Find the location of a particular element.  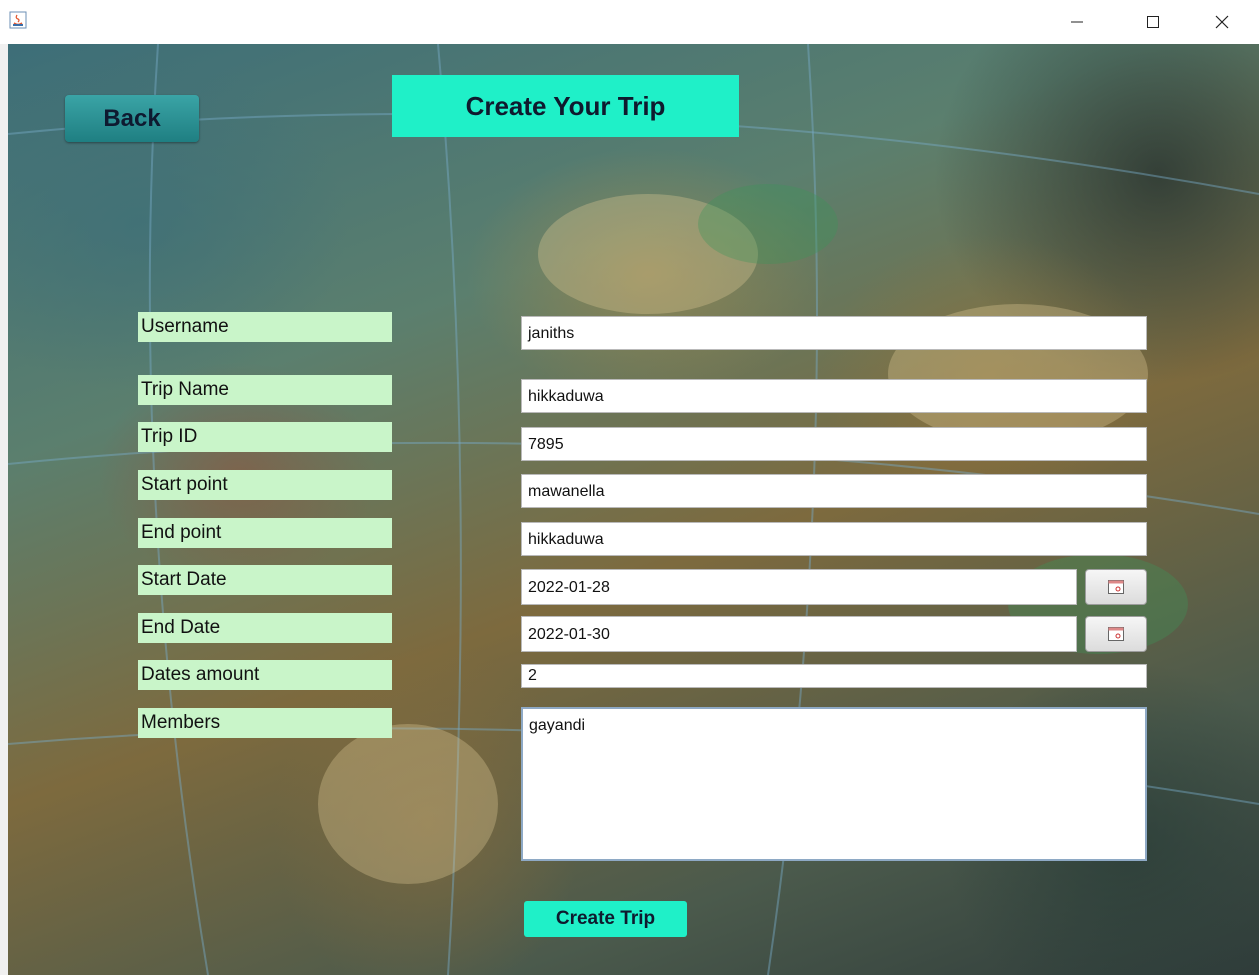

start-date-calendar-button is located at coordinates (1116, 587).